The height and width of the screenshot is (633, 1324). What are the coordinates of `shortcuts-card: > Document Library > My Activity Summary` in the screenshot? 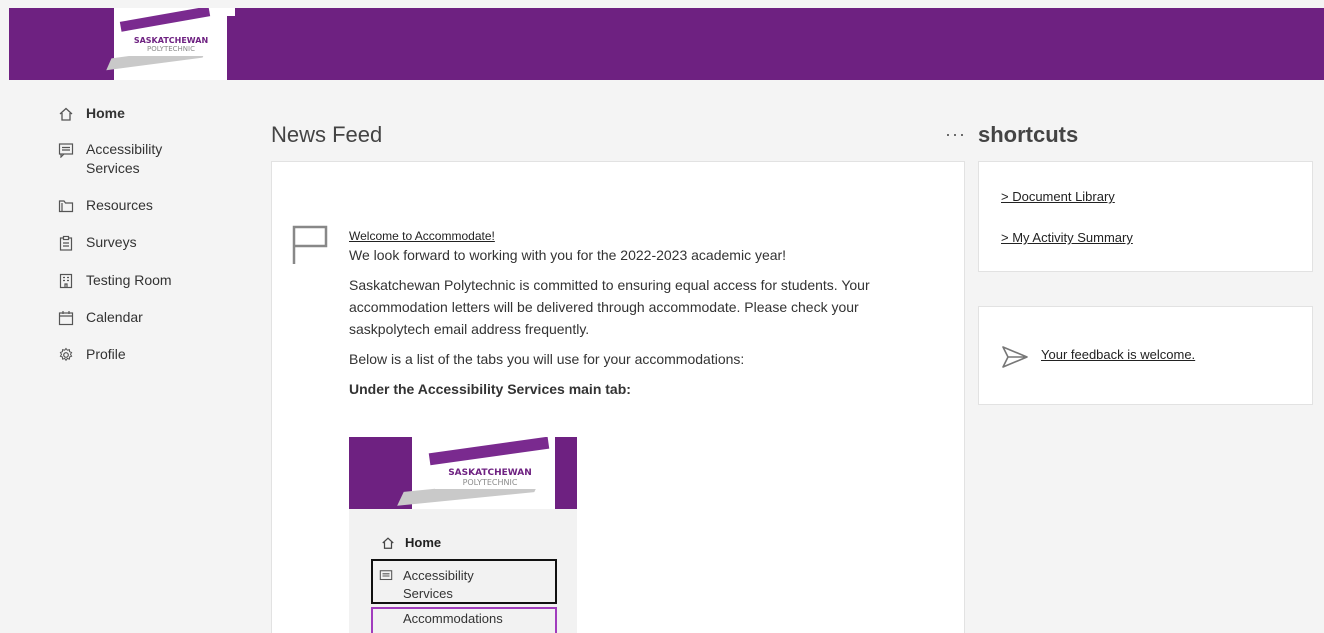 It's located at (1145, 216).